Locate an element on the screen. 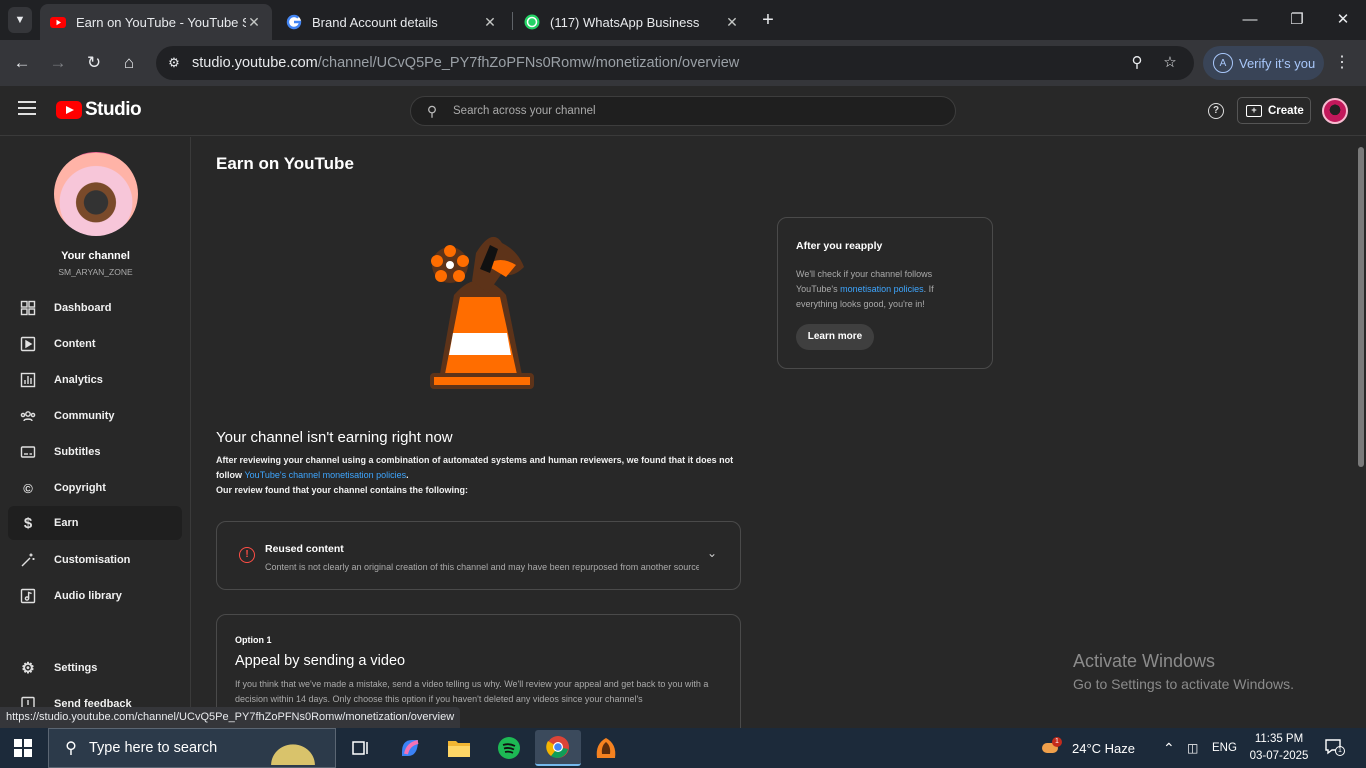 This screenshot has width=1366, height=768. sidebar-item-audio-library: Audio library is located at coordinates (95, 596).